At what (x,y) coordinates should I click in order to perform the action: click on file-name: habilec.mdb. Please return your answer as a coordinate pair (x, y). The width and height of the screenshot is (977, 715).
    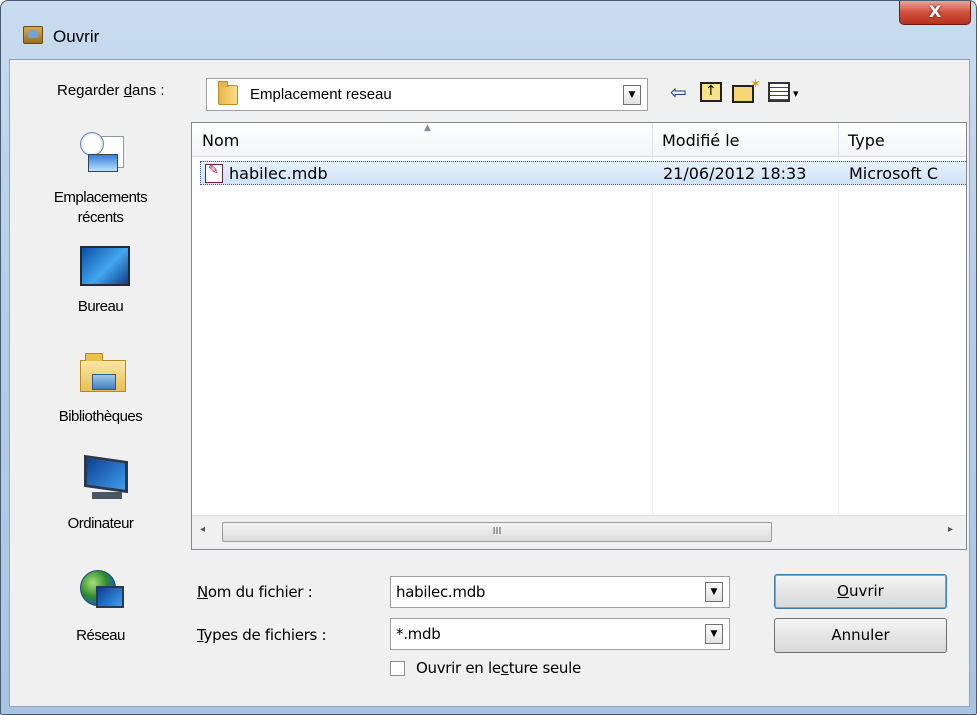
    Looking at the image, I should click on (278, 173).